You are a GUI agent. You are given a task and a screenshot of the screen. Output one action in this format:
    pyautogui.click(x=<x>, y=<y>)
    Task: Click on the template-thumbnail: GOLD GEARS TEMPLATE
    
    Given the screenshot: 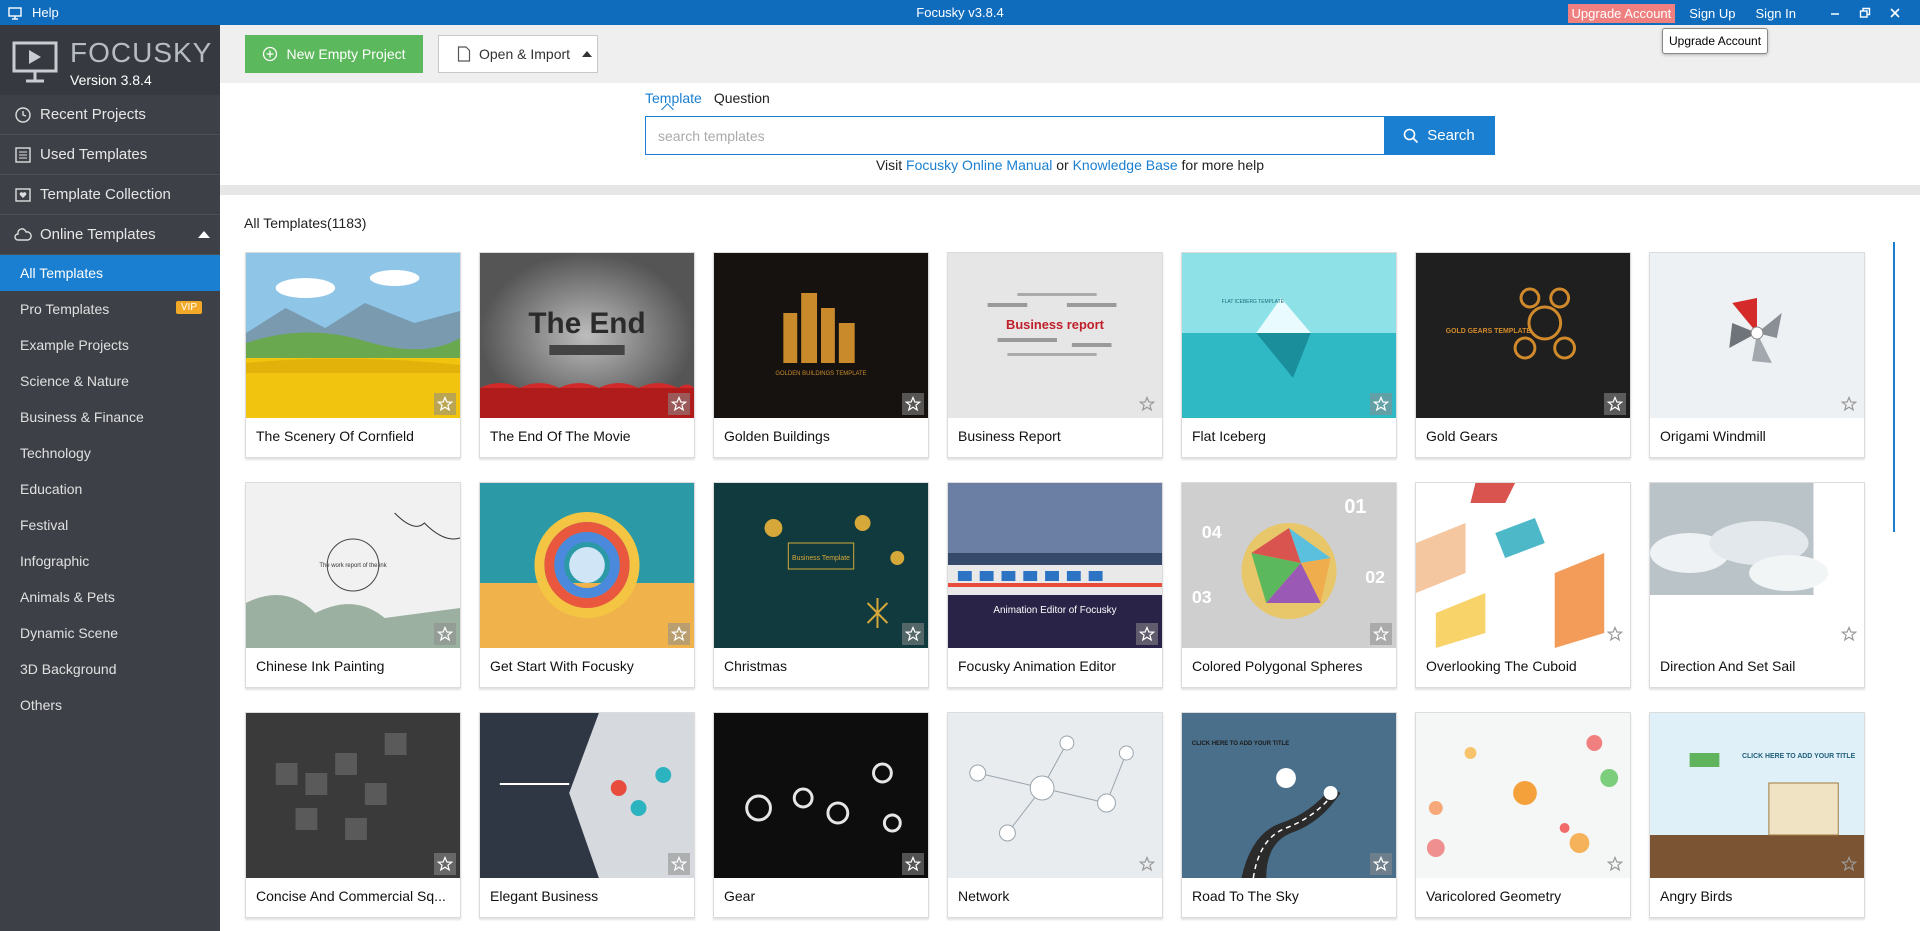 What is the action you would take?
    pyautogui.click(x=1523, y=335)
    